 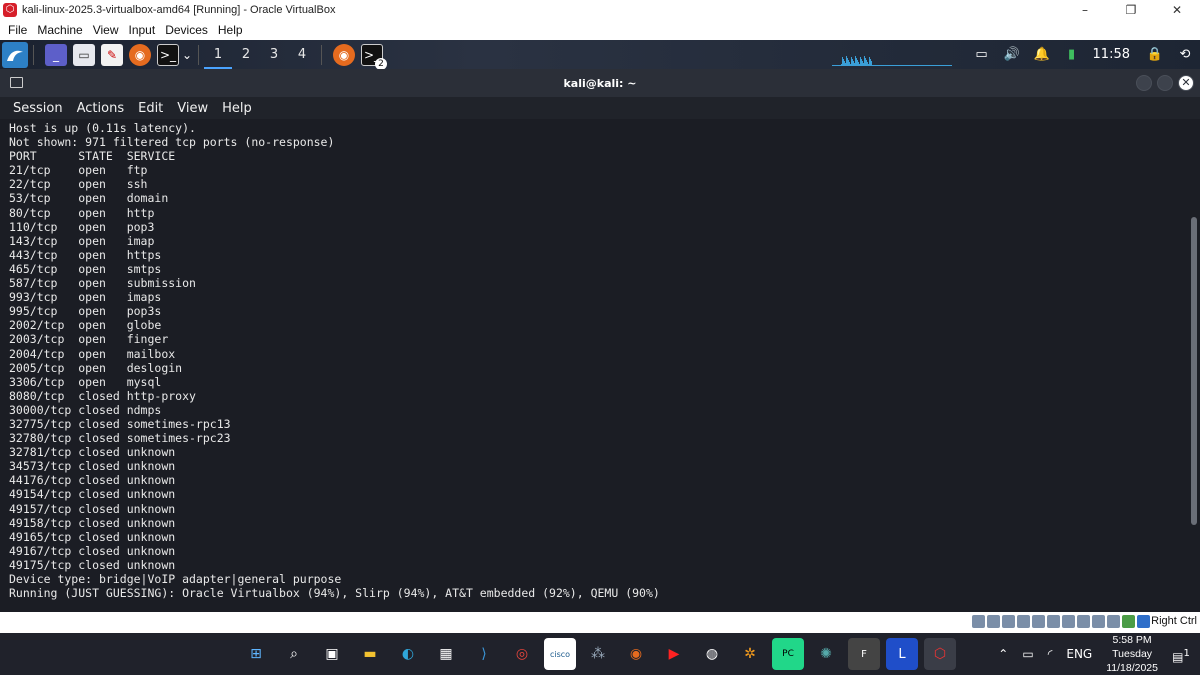 I want to click on firefox-icon: ◉, so click(x=140, y=54).